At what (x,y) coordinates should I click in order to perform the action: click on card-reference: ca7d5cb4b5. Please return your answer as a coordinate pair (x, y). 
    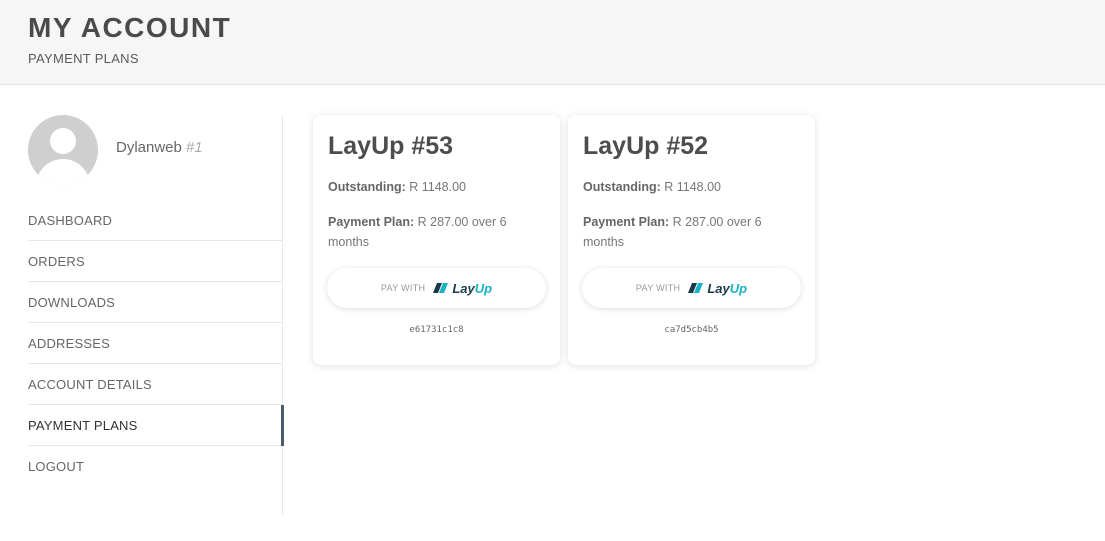
    Looking at the image, I should click on (691, 330).